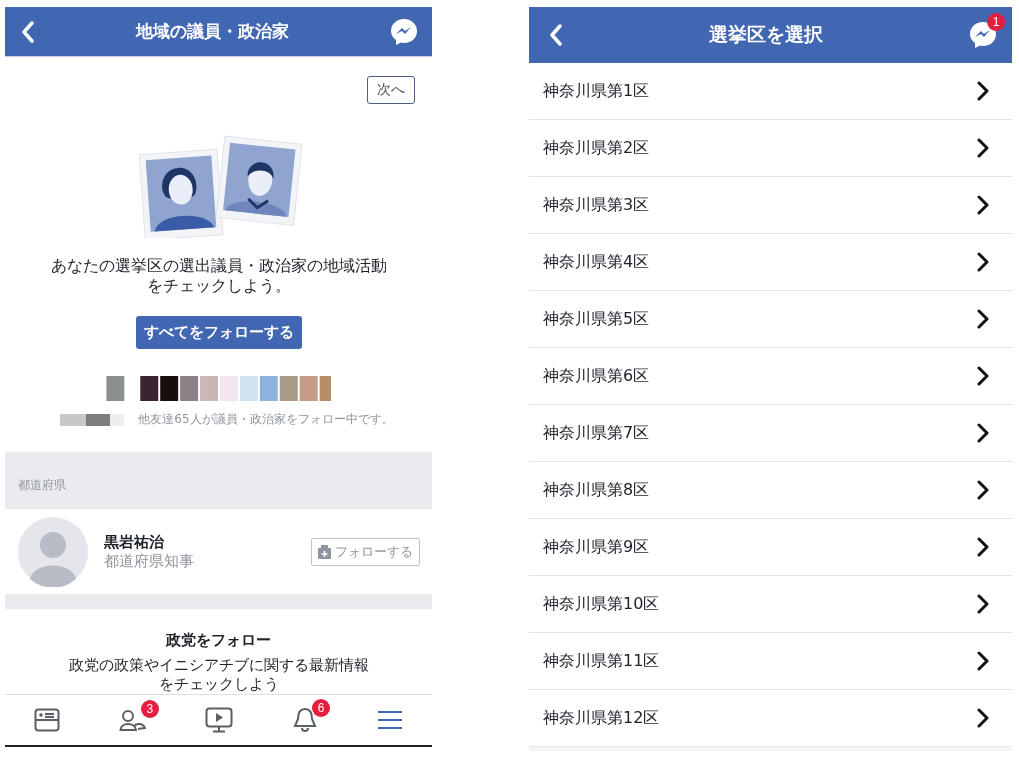 This screenshot has height=759, width=1019. Describe the element at coordinates (596, 262) in the screenshot. I see `district-label: 神奈川県第4区` at that location.